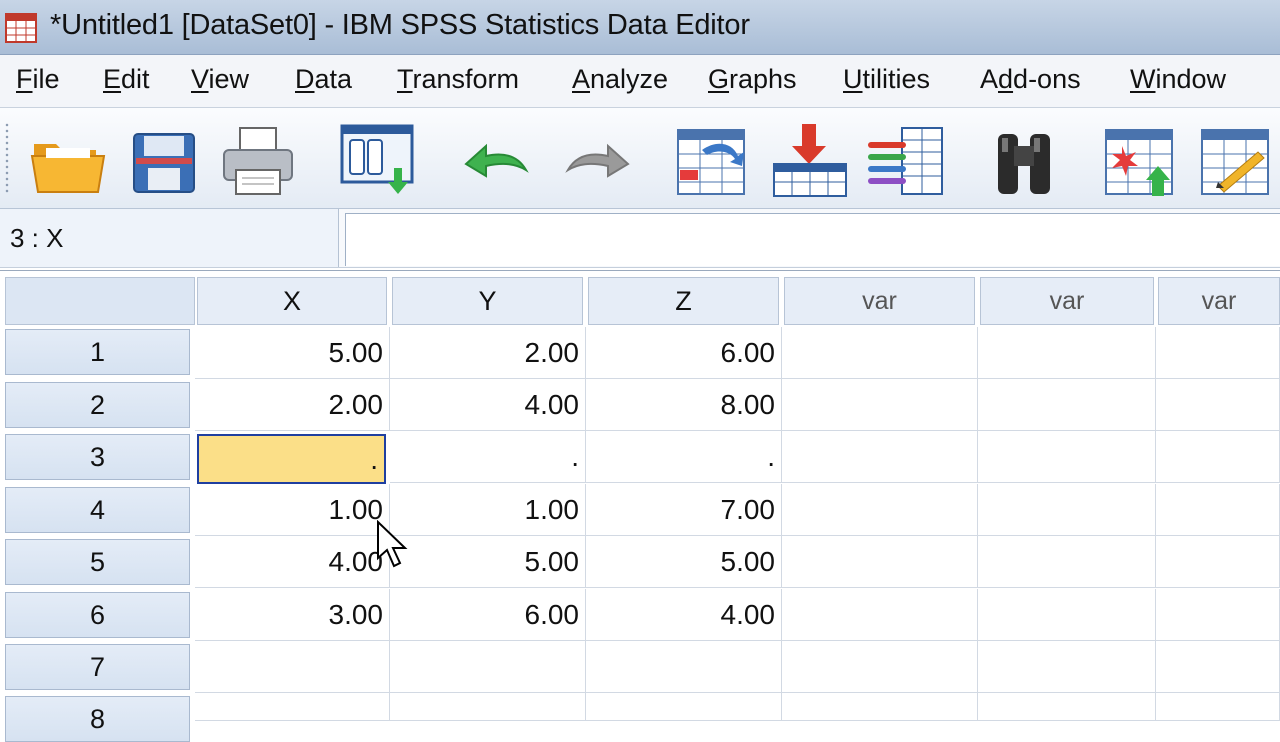 The height and width of the screenshot is (742, 1280). What do you see at coordinates (291, 459) in the screenshot?
I see `selected-data-cell: .` at bounding box center [291, 459].